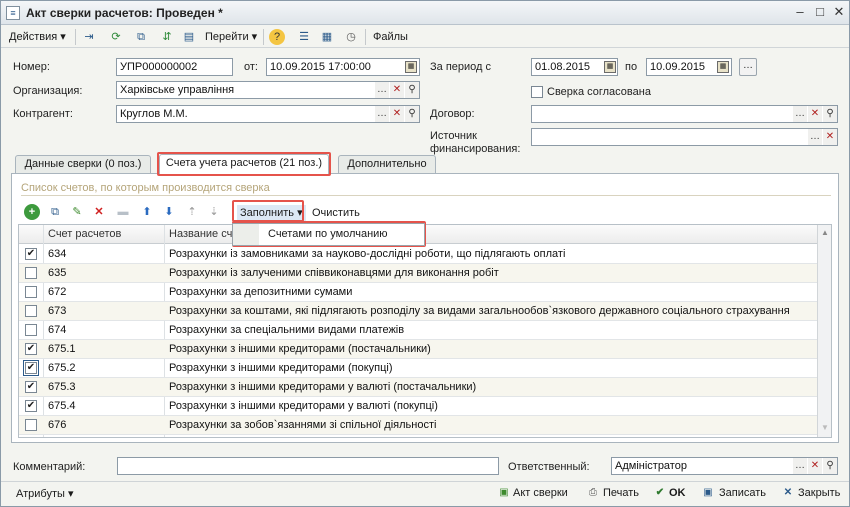 Image resolution: width=850 pixels, height=507 pixels. I want to click on actions-menu: Действия ▾, so click(37, 37).